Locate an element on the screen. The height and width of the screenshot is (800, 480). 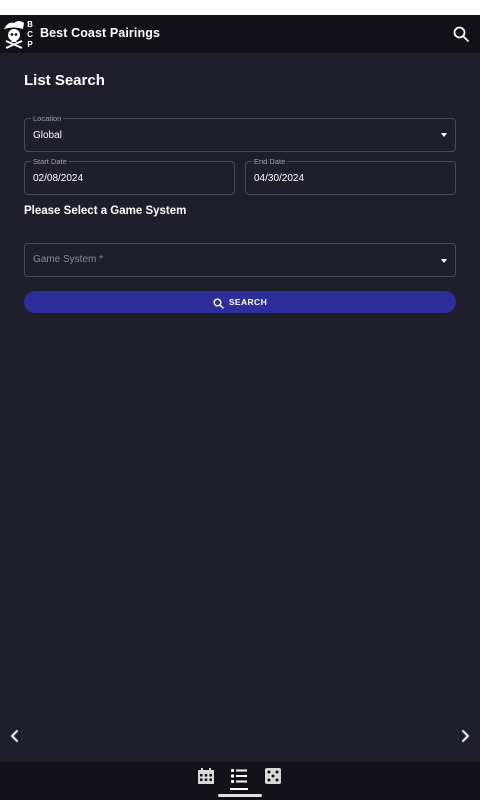
app-bar: B C P Best Coast Pairings is located at coordinates (240, 34).